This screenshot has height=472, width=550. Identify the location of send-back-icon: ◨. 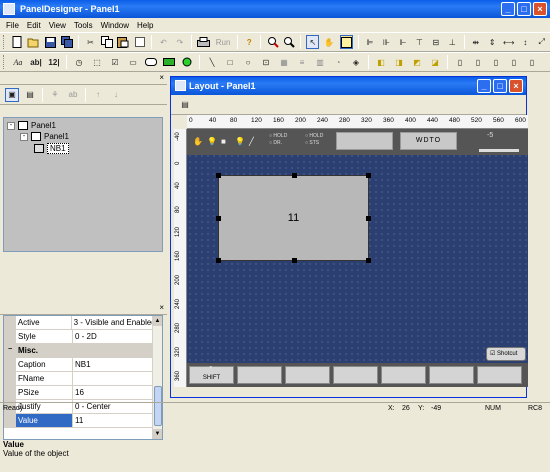
(399, 62).